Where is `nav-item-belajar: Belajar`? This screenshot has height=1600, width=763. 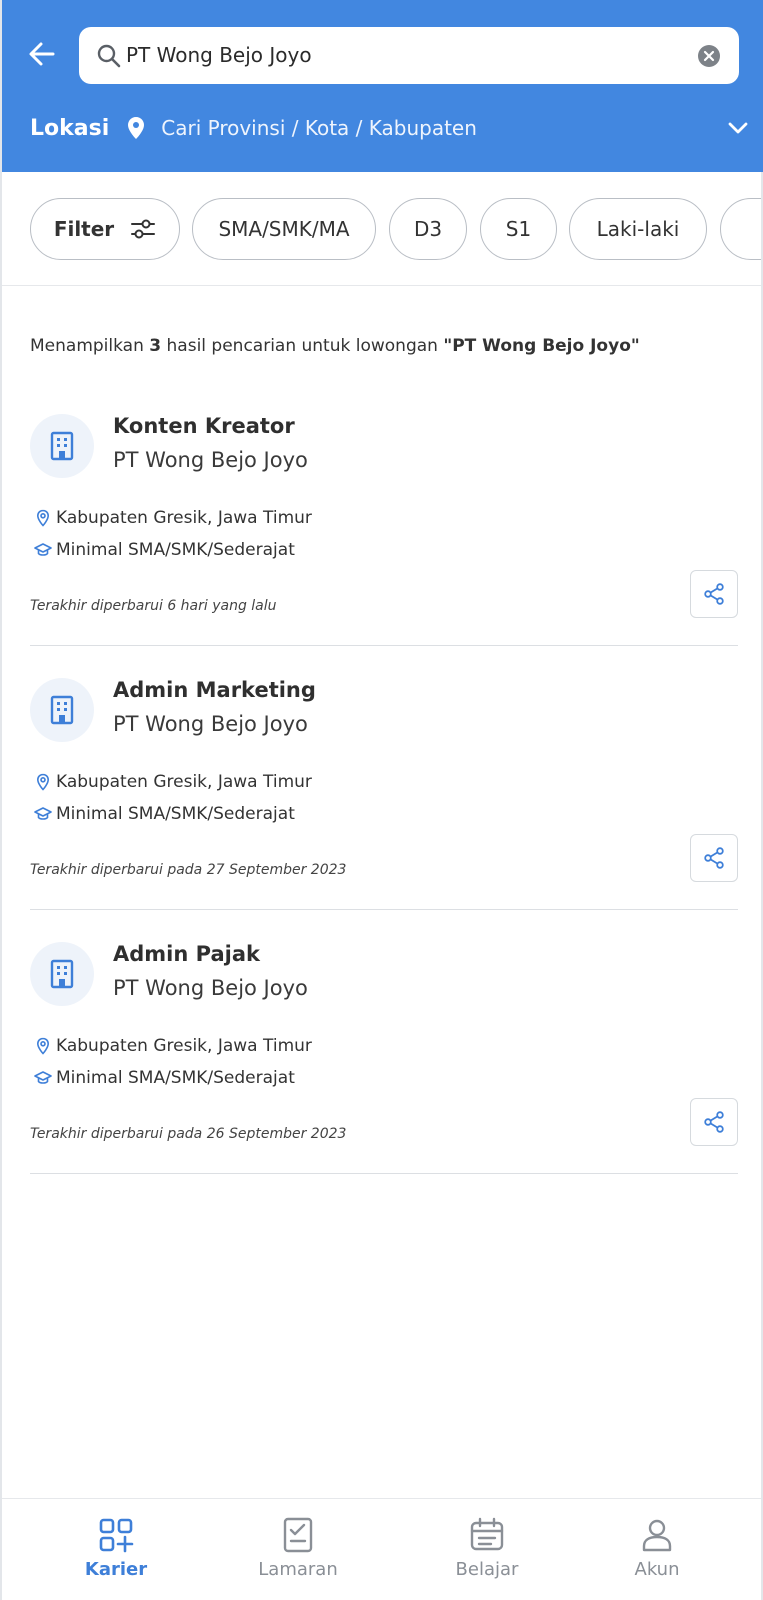
nav-item-belajar: Belajar is located at coordinates (487, 1552).